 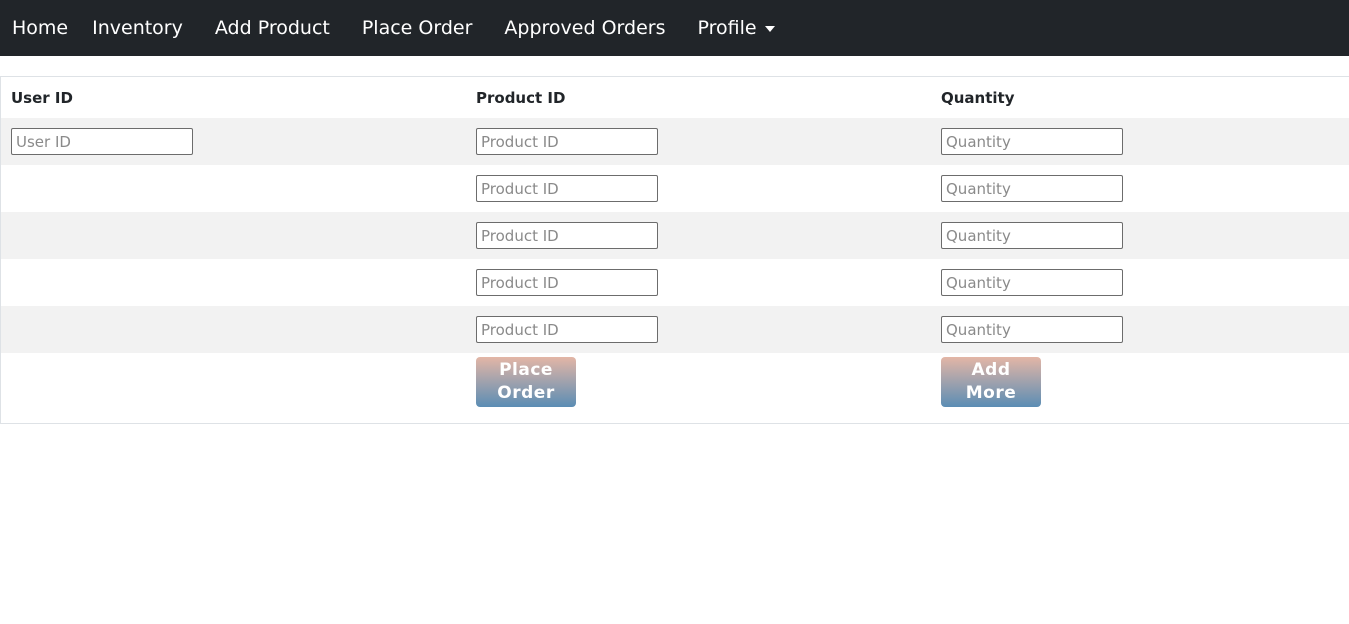 I want to click on header-quantity: Quantity, so click(x=978, y=97).